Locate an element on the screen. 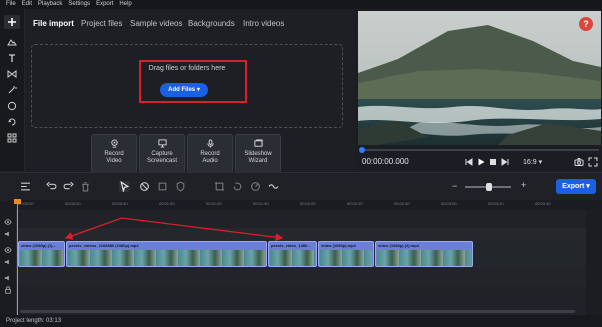 This screenshot has height=327, width=602. lock-icon is located at coordinates (8, 290).